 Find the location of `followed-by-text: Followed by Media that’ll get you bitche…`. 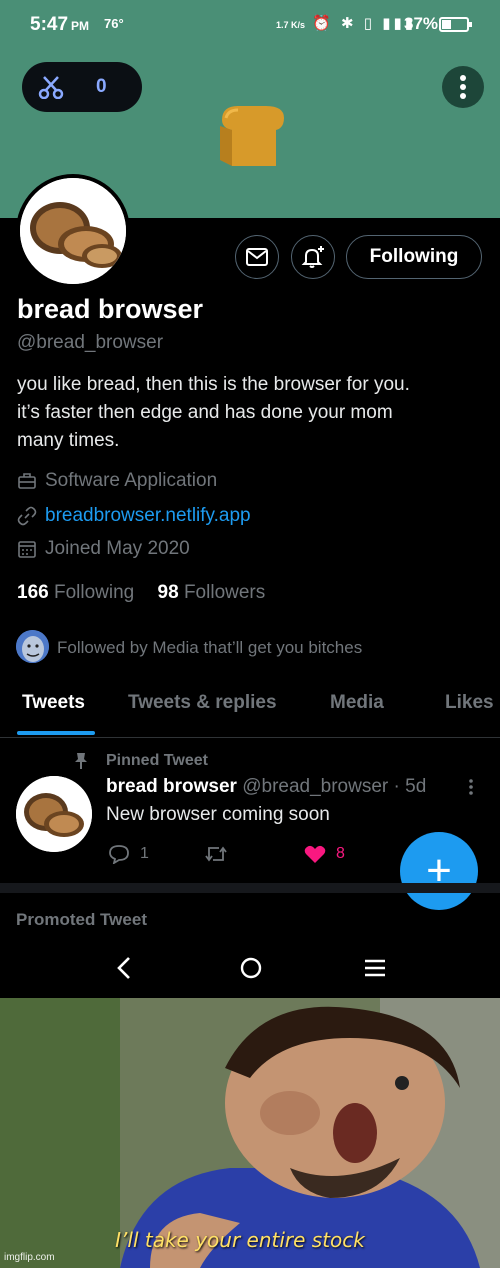

followed-by-text: Followed by Media that’ll get you bitche… is located at coordinates (209, 648).